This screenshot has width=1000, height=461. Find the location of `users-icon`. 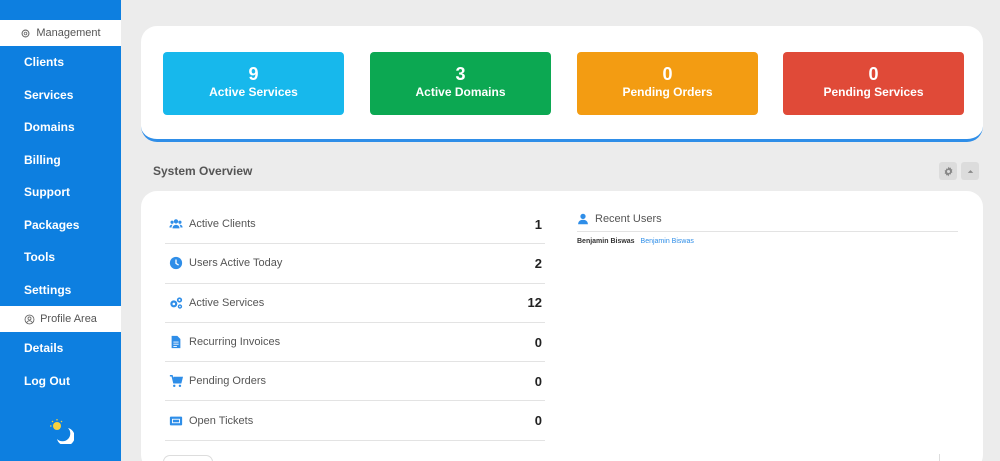

users-icon is located at coordinates (176, 224).